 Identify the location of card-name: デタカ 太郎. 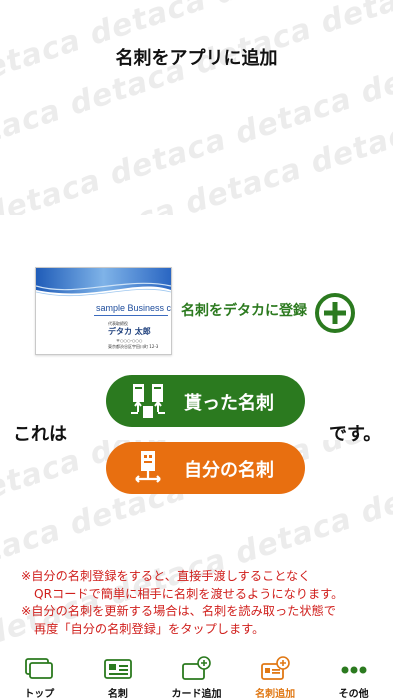
(129, 331).